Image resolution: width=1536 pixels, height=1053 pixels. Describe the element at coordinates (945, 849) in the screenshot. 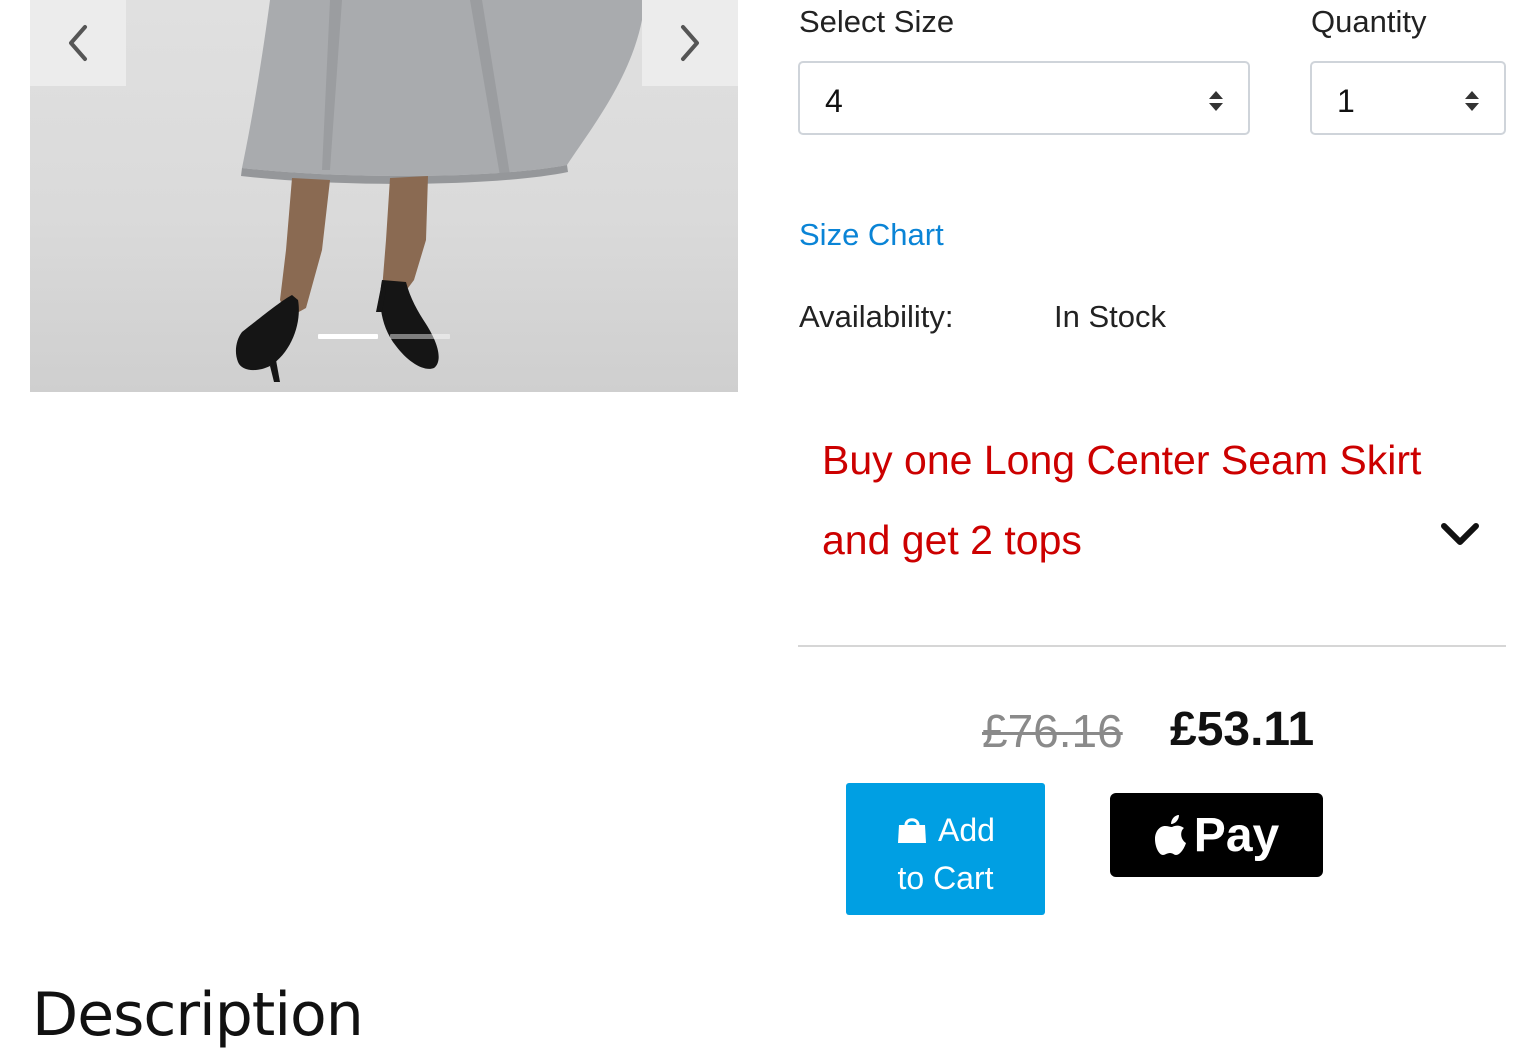

I see `add-to-cart-button: Add to Cart` at that location.